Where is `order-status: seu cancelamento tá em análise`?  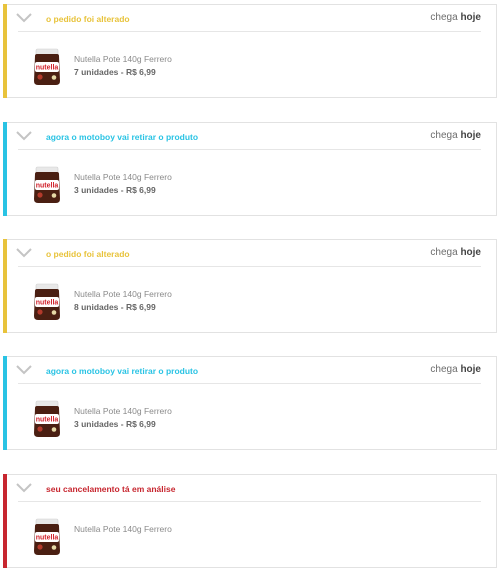 order-status: seu cancelamento tá em análise is located at coordinates (111, 489).